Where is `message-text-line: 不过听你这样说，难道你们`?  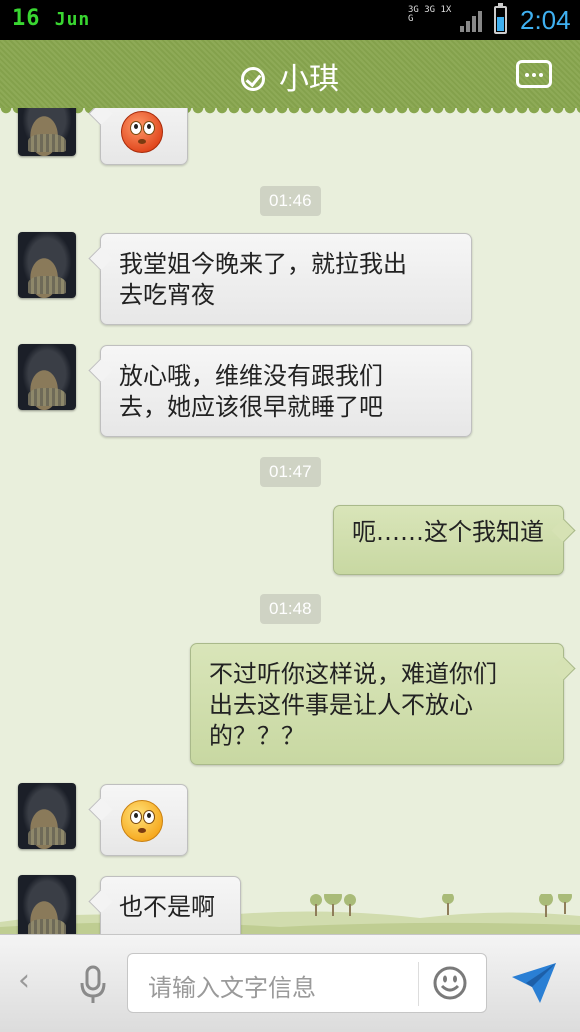 message-text-line: 不过听你这样说，难道你们 is located at coordinates (353, 674).